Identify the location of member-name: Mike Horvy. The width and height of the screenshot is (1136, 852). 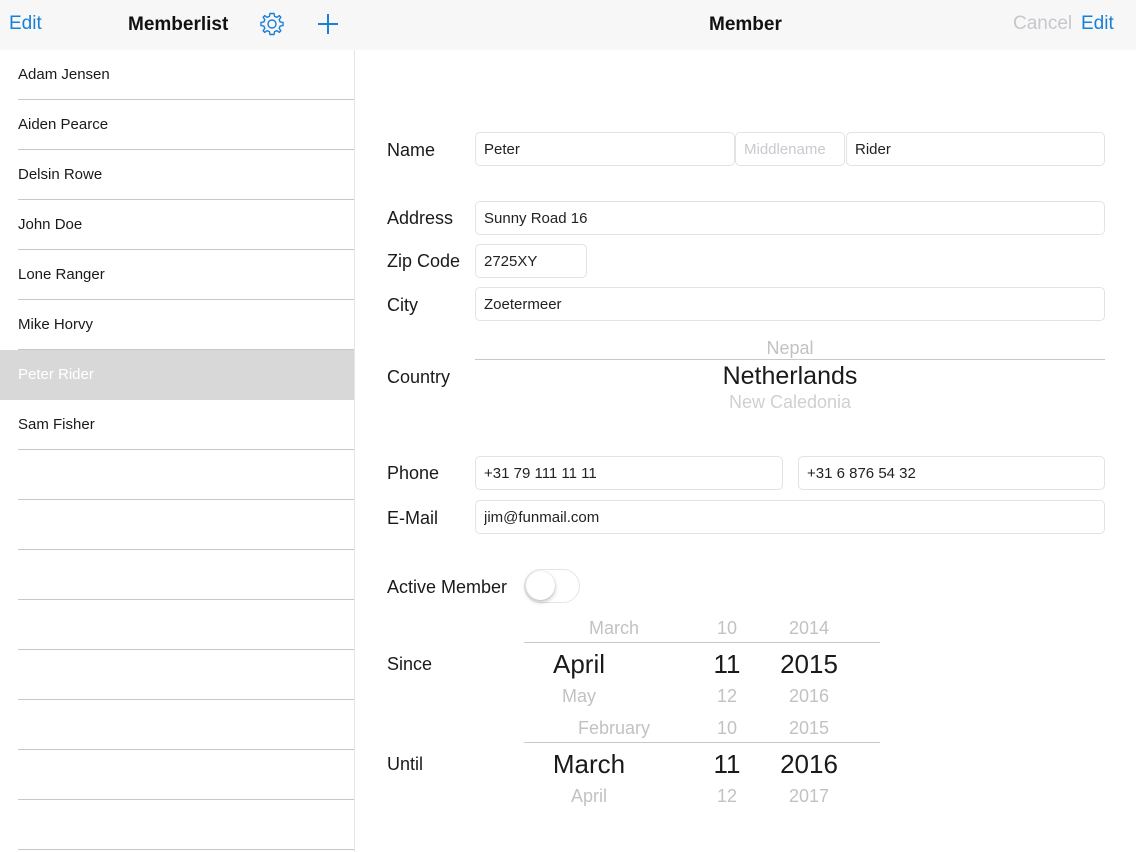
(56, 324).